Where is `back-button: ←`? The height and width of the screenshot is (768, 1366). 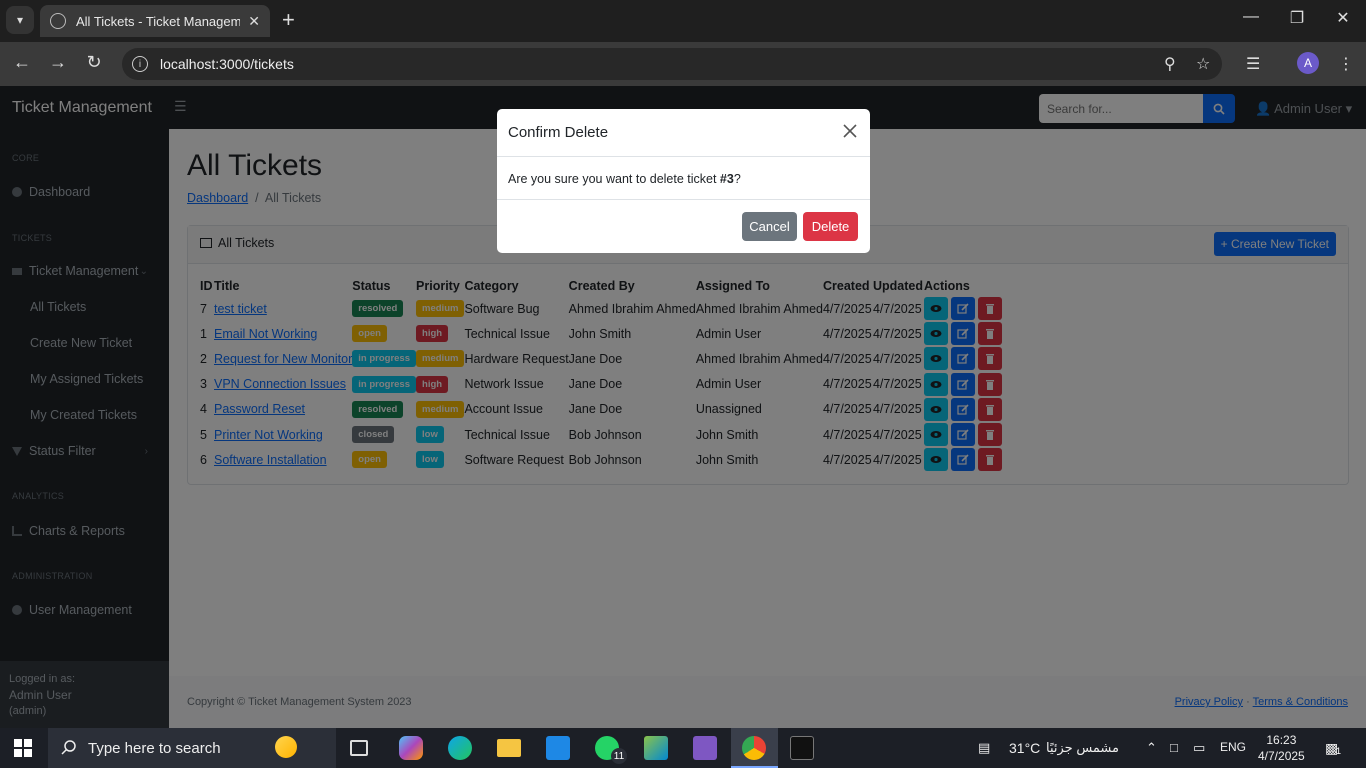 back-button: ← is located at coordinates (22, 62).